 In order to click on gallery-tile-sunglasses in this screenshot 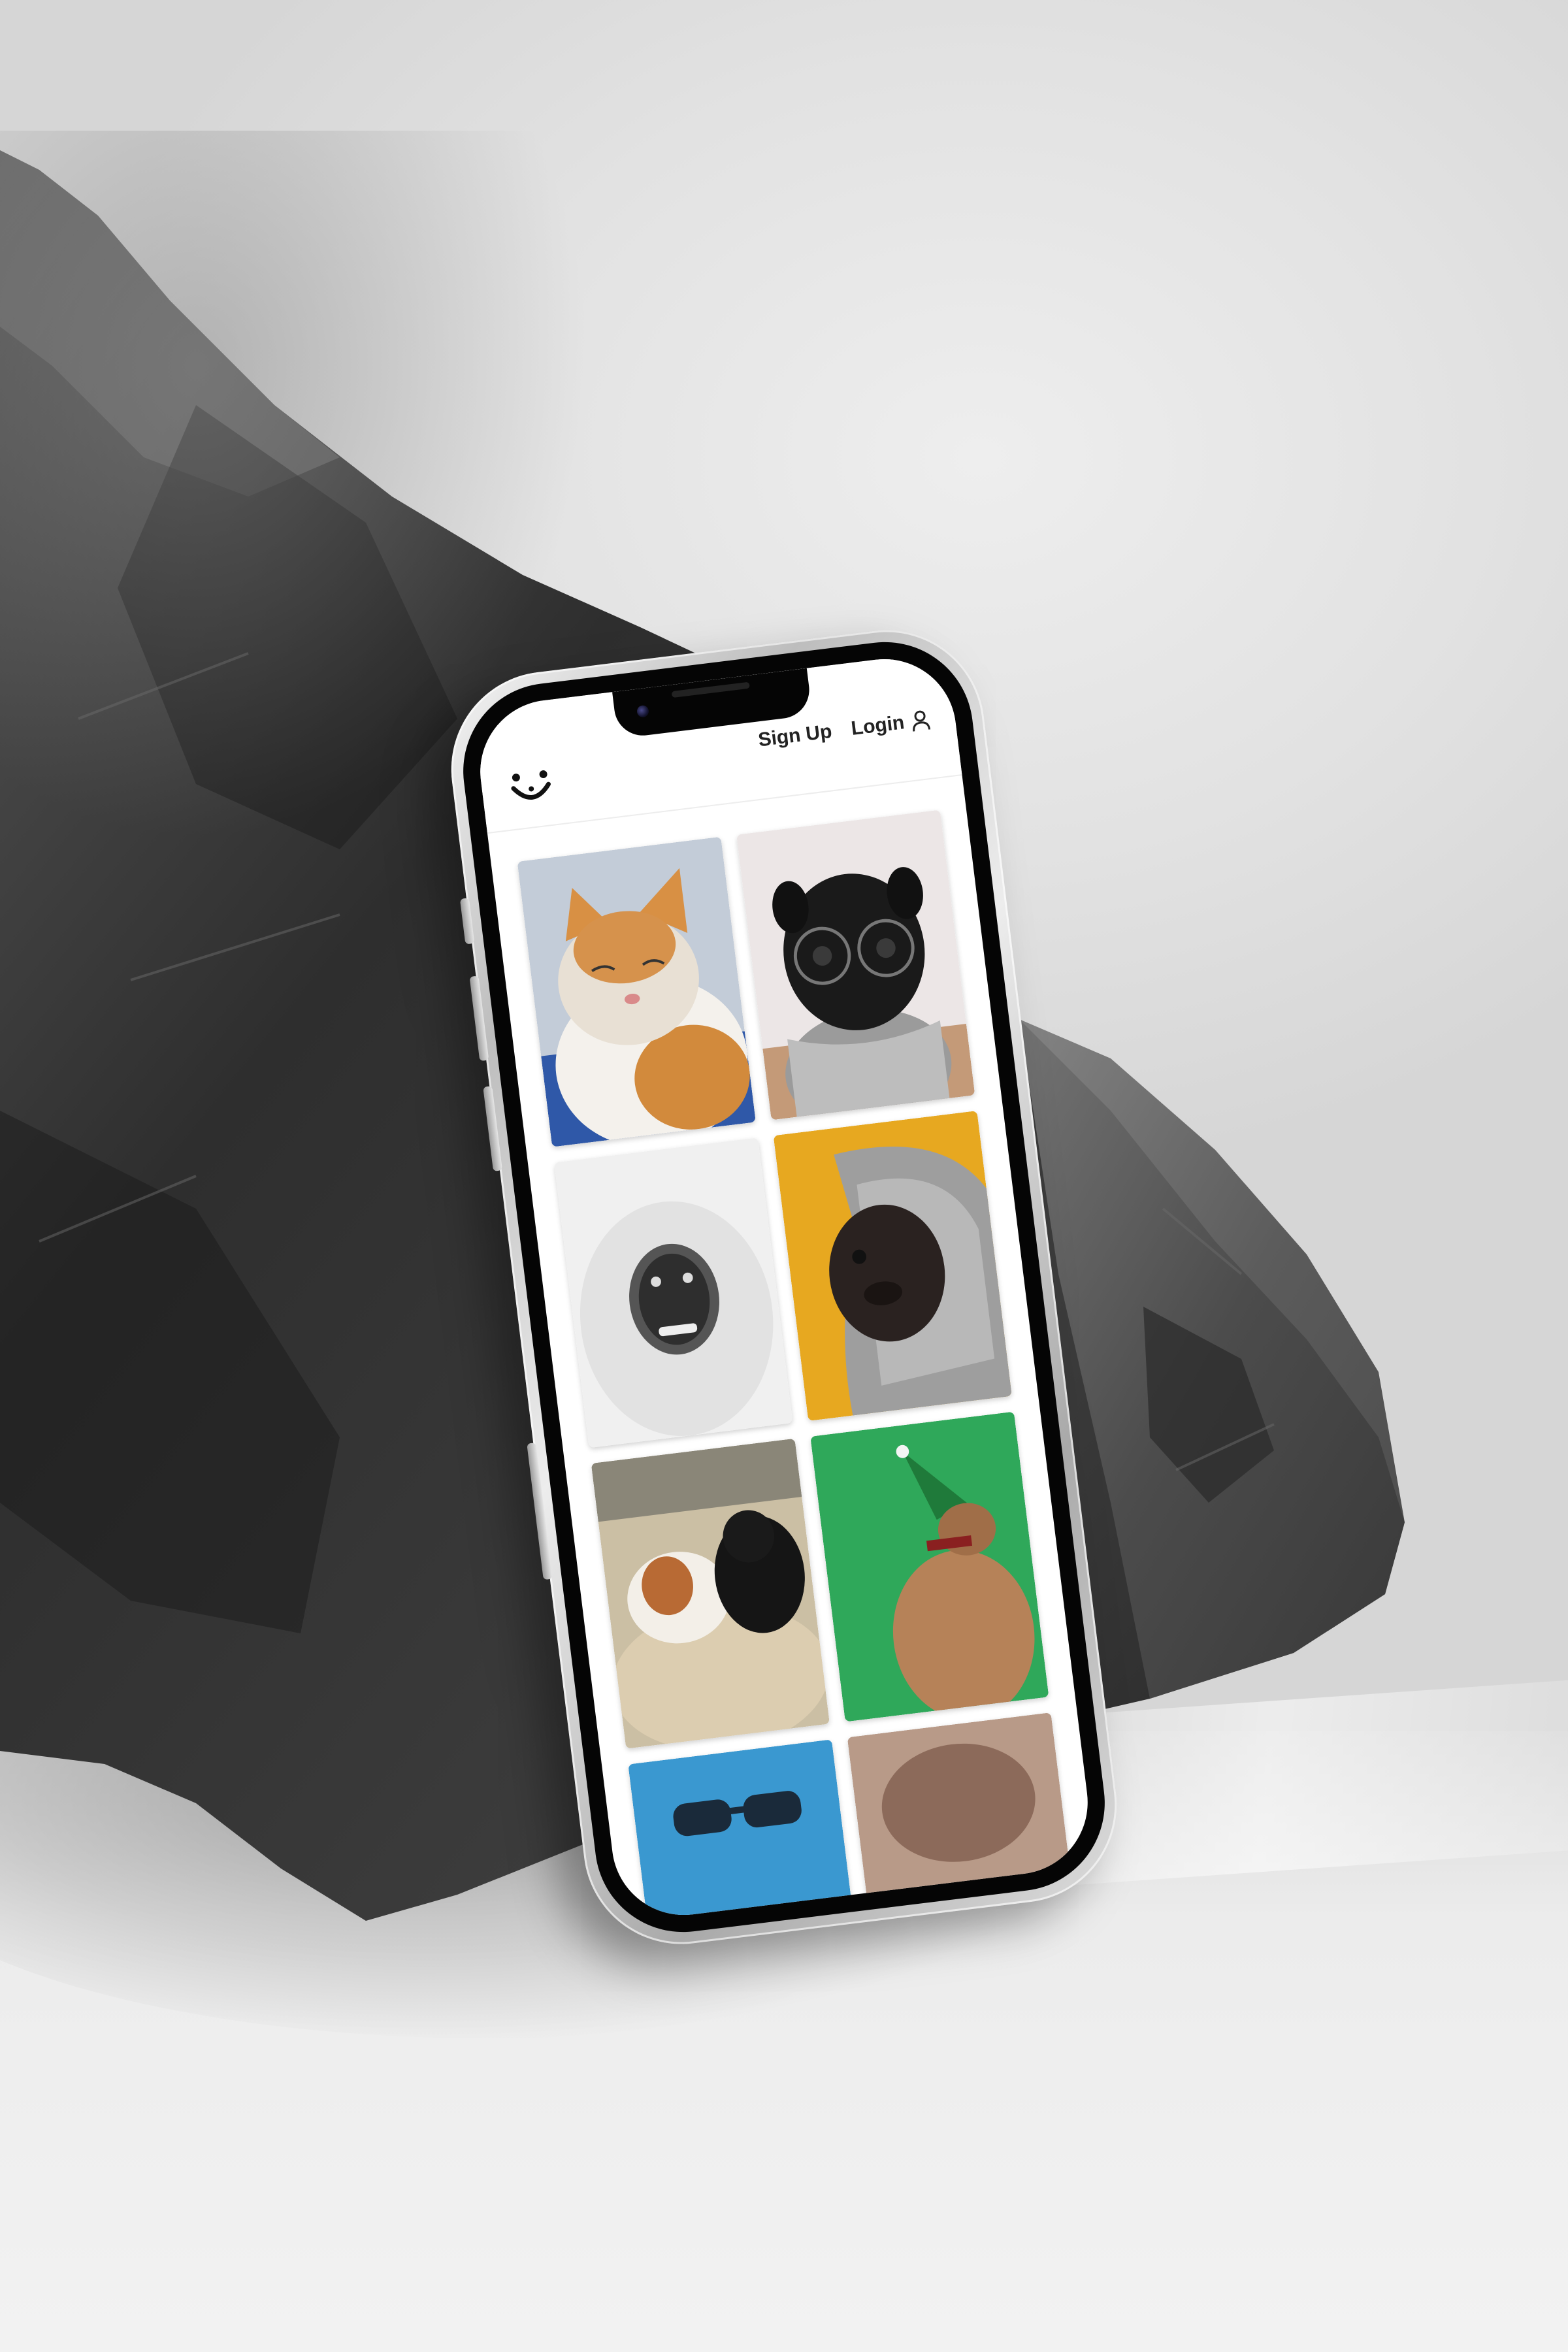, I will do `click(747, 1831)`.